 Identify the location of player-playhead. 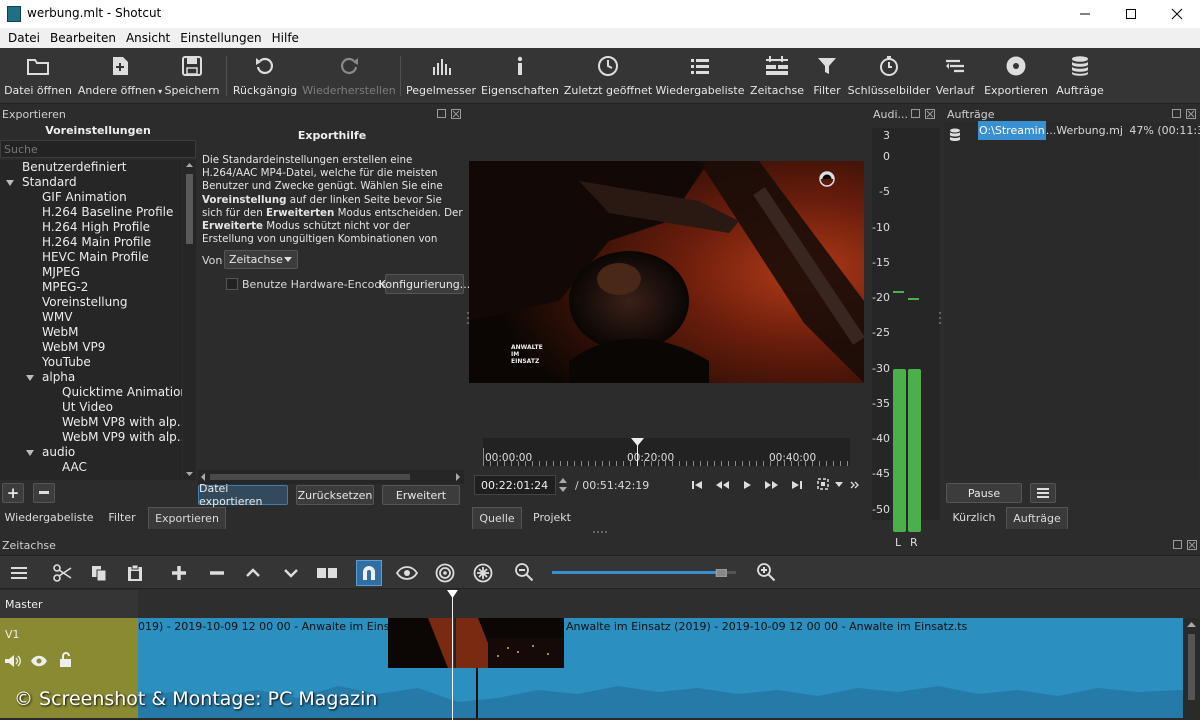
(638, 452).